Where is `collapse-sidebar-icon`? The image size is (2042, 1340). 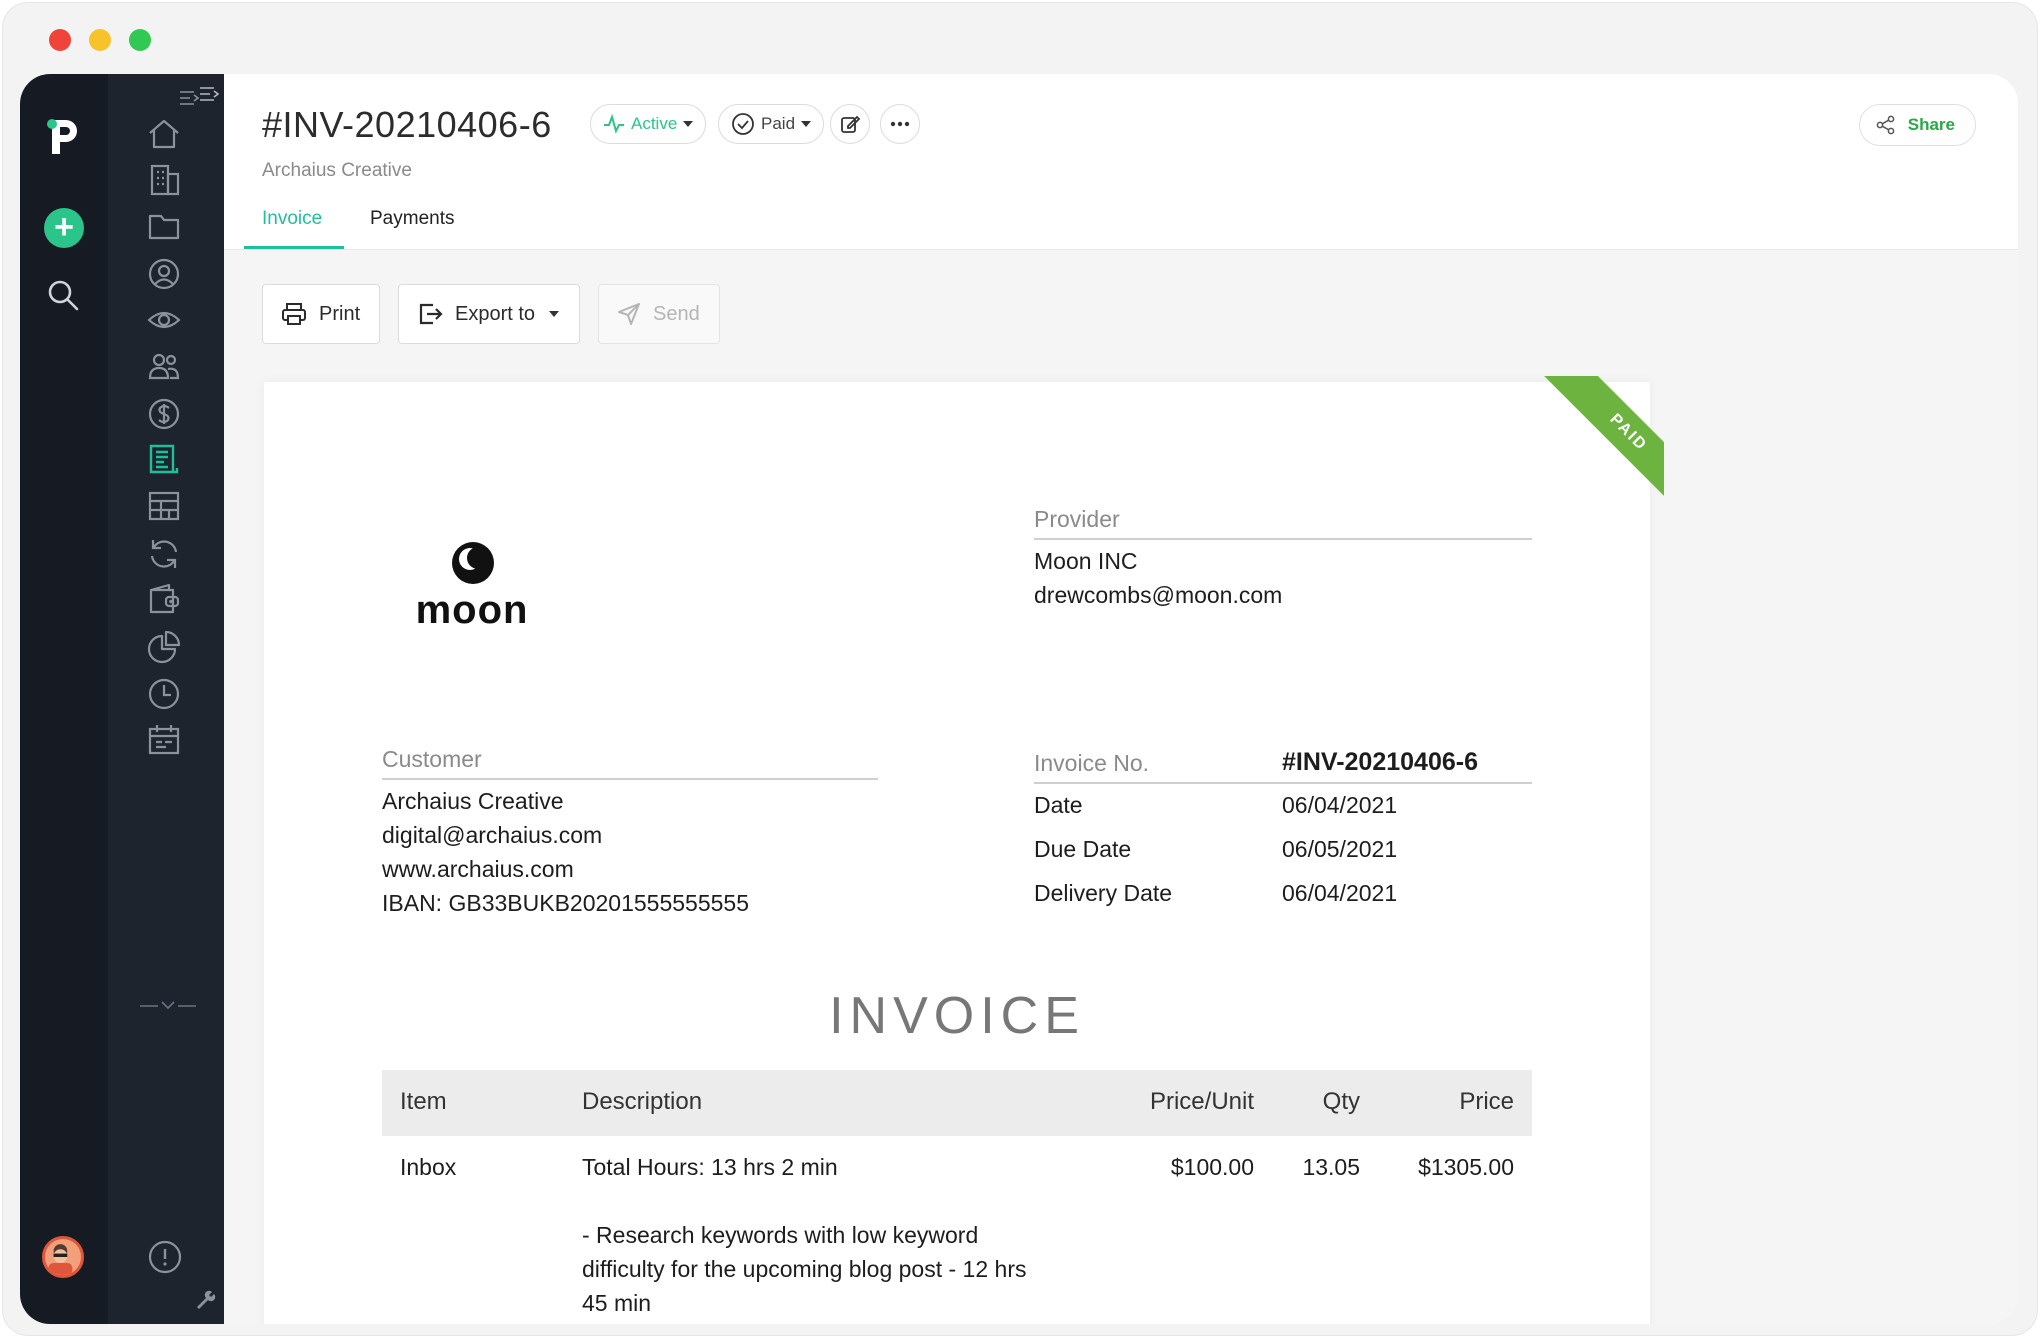 collapse-sidebar-icon is located at coordinates (189, 98).